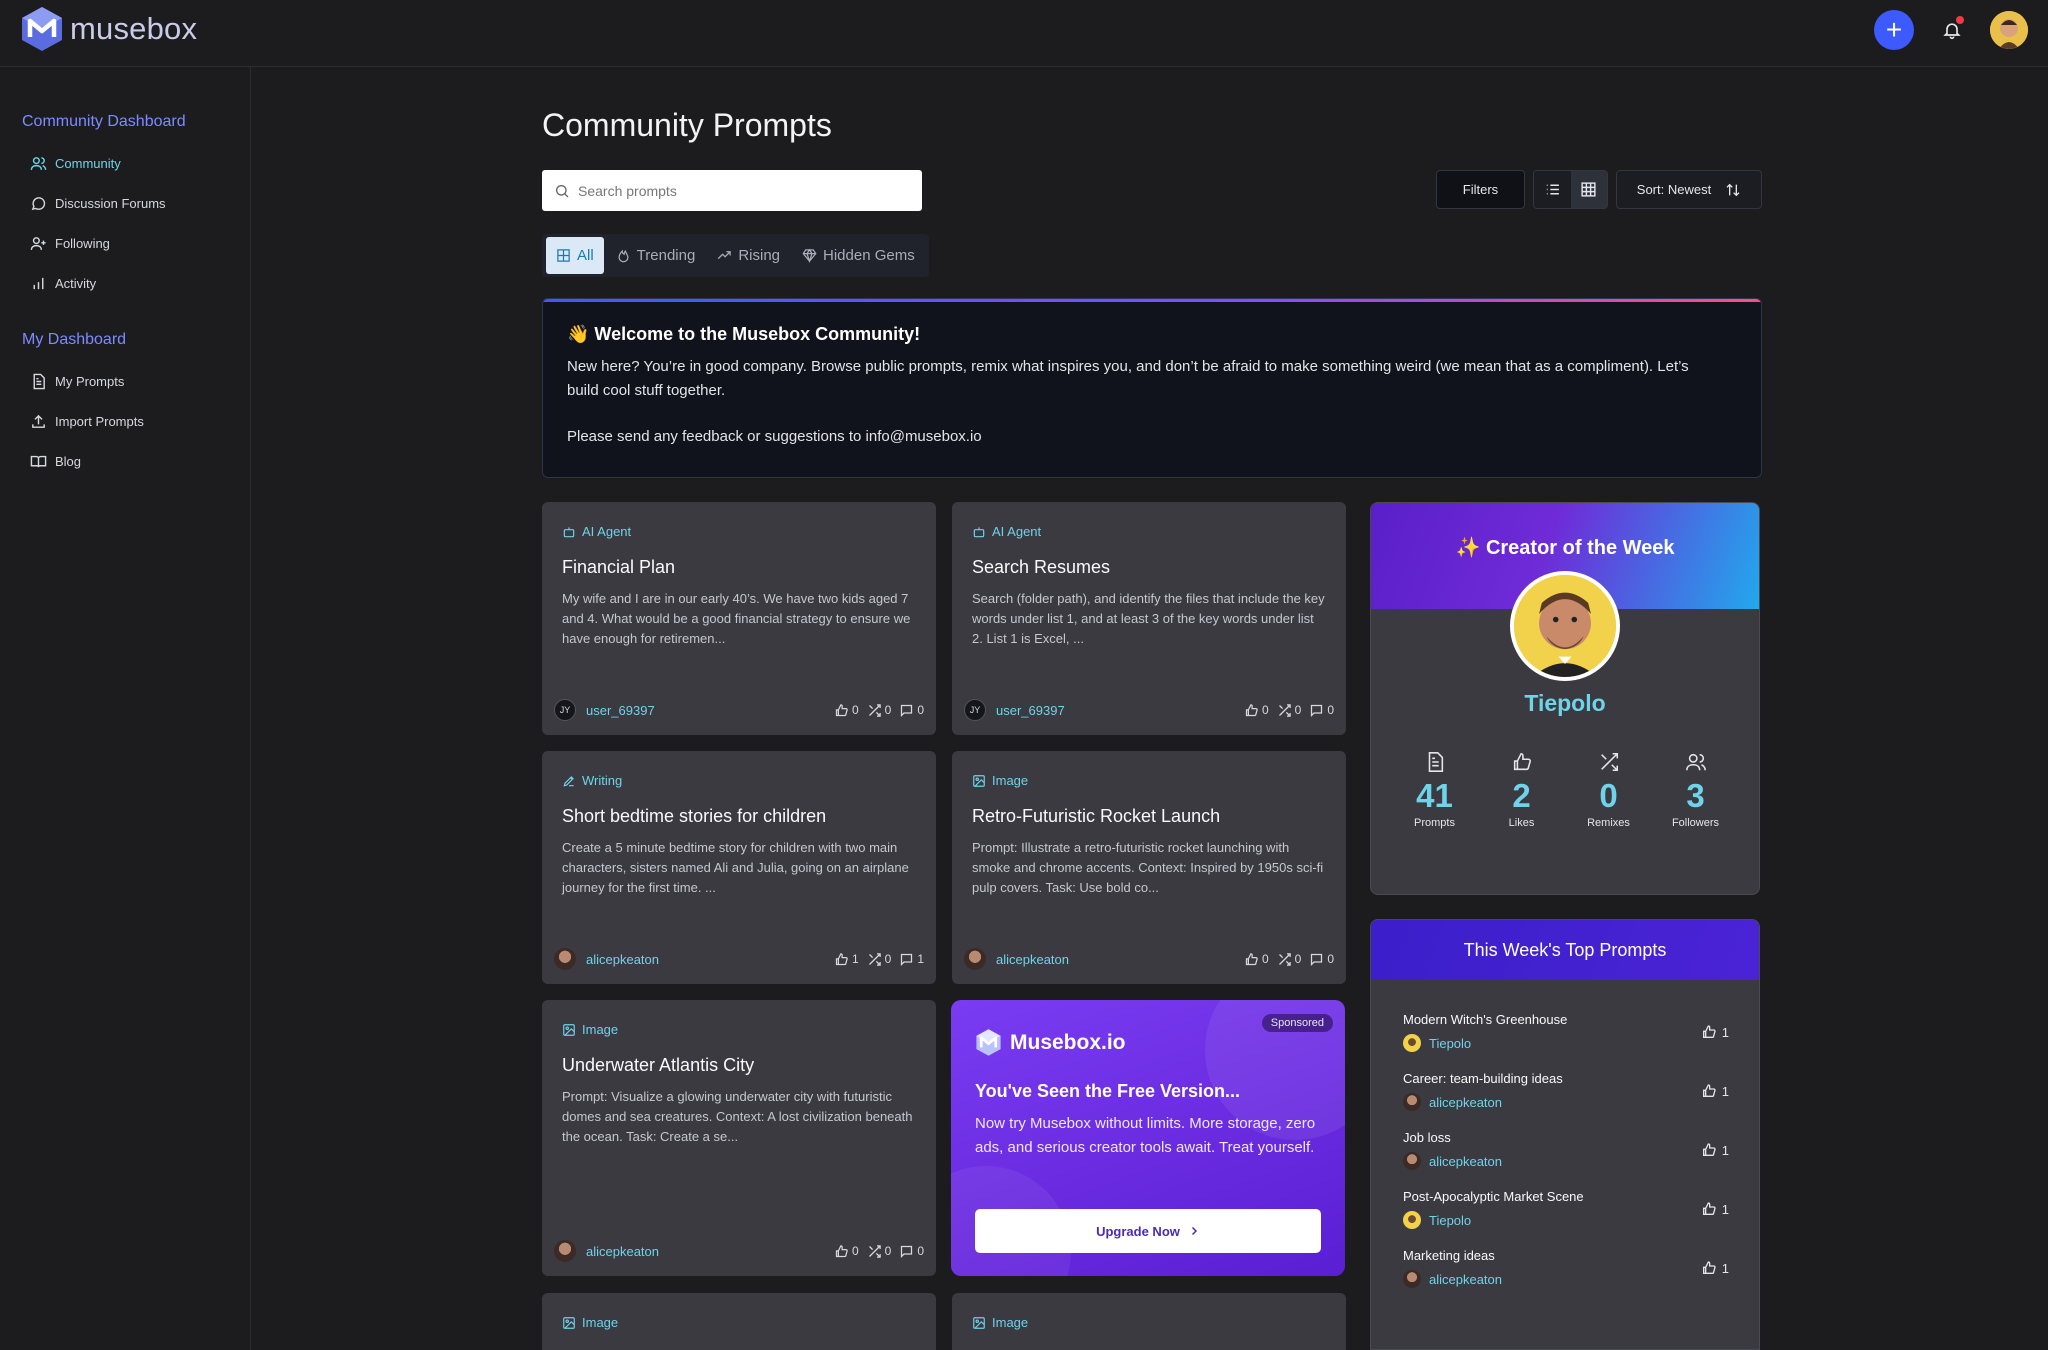 Image resolution: width=2048 pixels, height=1350 pixels. What do you see at coordinates (1894, 30) in the screenshot?
I see `create-button: +` at bounding box center [1894, 30].